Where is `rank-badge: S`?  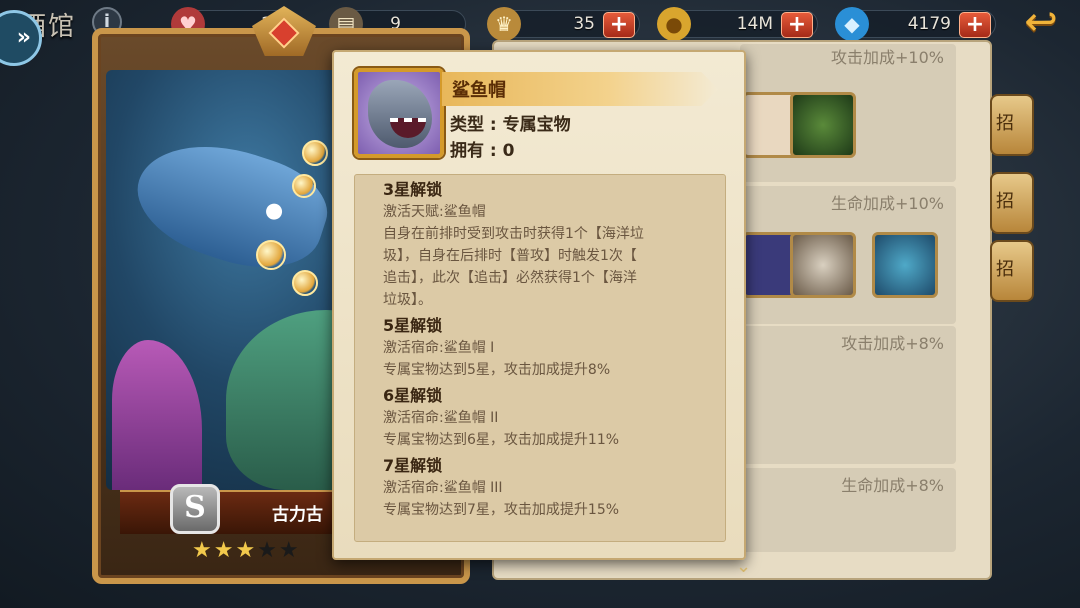 rank-badge: S is located at coordinates (195, 509).